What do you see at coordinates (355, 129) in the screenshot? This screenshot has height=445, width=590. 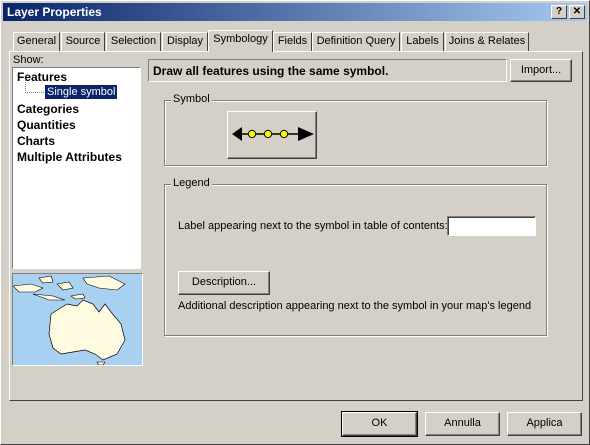 I see `symbol-group: Symbol` at bounding box center [355, 129].